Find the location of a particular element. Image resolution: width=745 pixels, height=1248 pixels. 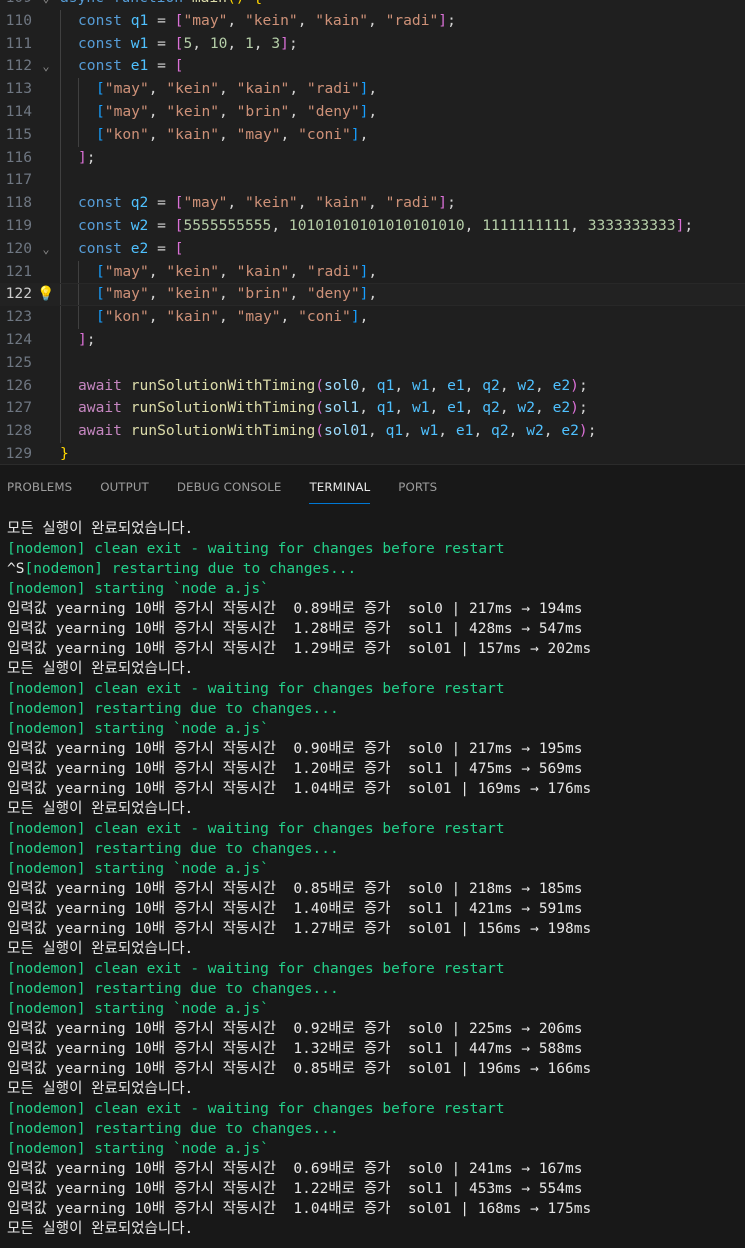

code-line: 112 ⌄ const e1 = [ is located at coordinates (372, 67).